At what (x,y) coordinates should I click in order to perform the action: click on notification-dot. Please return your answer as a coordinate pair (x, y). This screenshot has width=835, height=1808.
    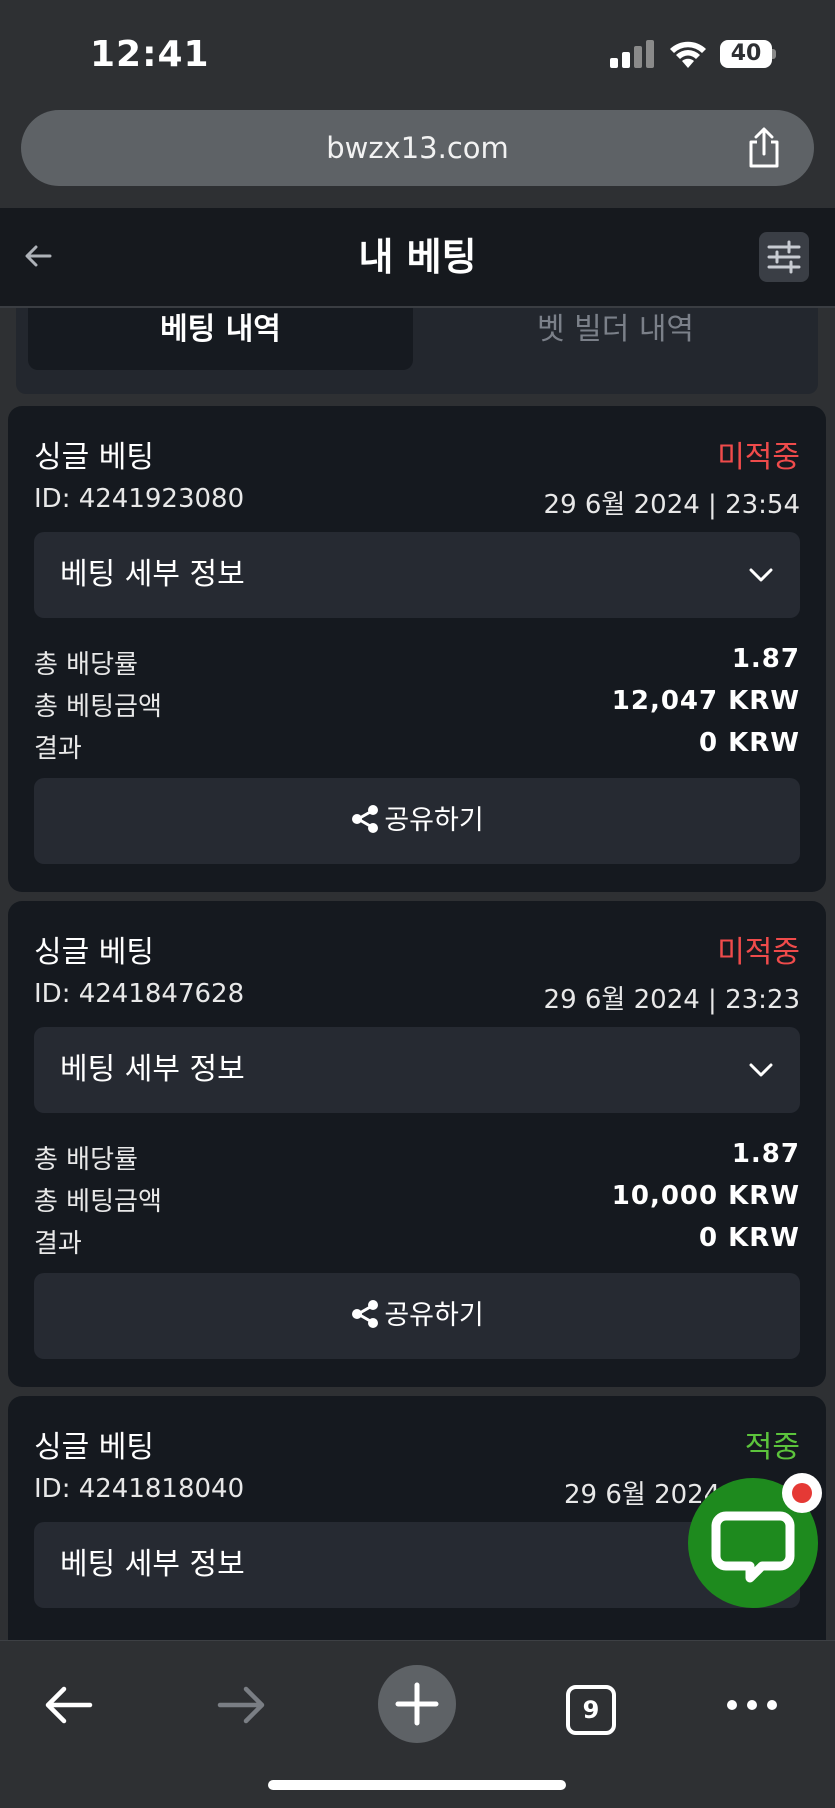
    Looking at the image, I should click on (802, 1493).